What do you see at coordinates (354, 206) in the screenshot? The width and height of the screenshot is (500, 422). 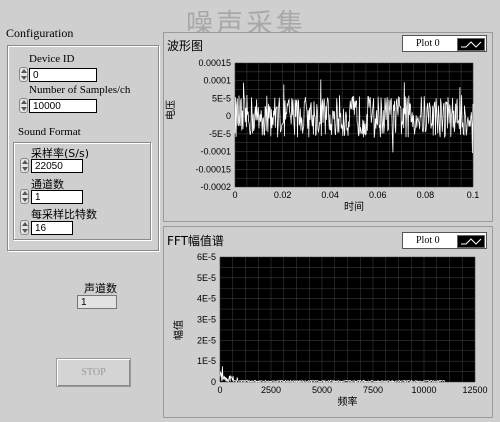 I see `waveform-xlabel: 时间` at bounding box center [354, 206].